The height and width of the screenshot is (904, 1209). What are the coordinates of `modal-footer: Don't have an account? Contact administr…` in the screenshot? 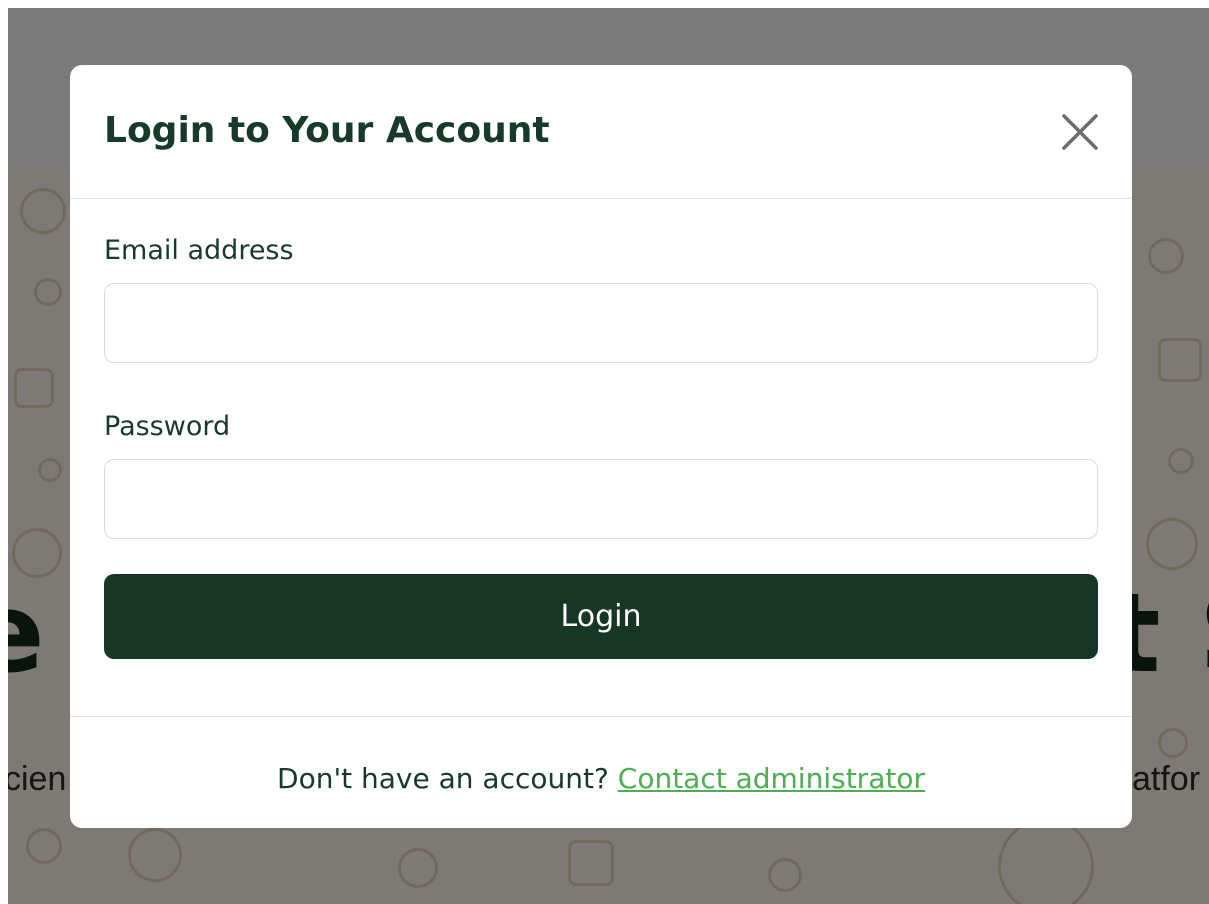 It's located at (601, 772).